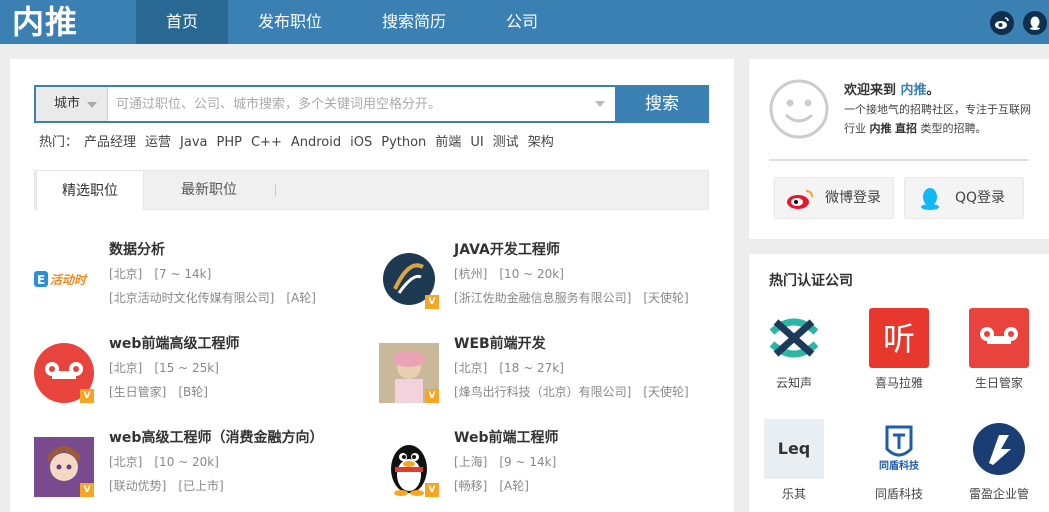  I want to click on photo-logo: V, so click(409, 373).